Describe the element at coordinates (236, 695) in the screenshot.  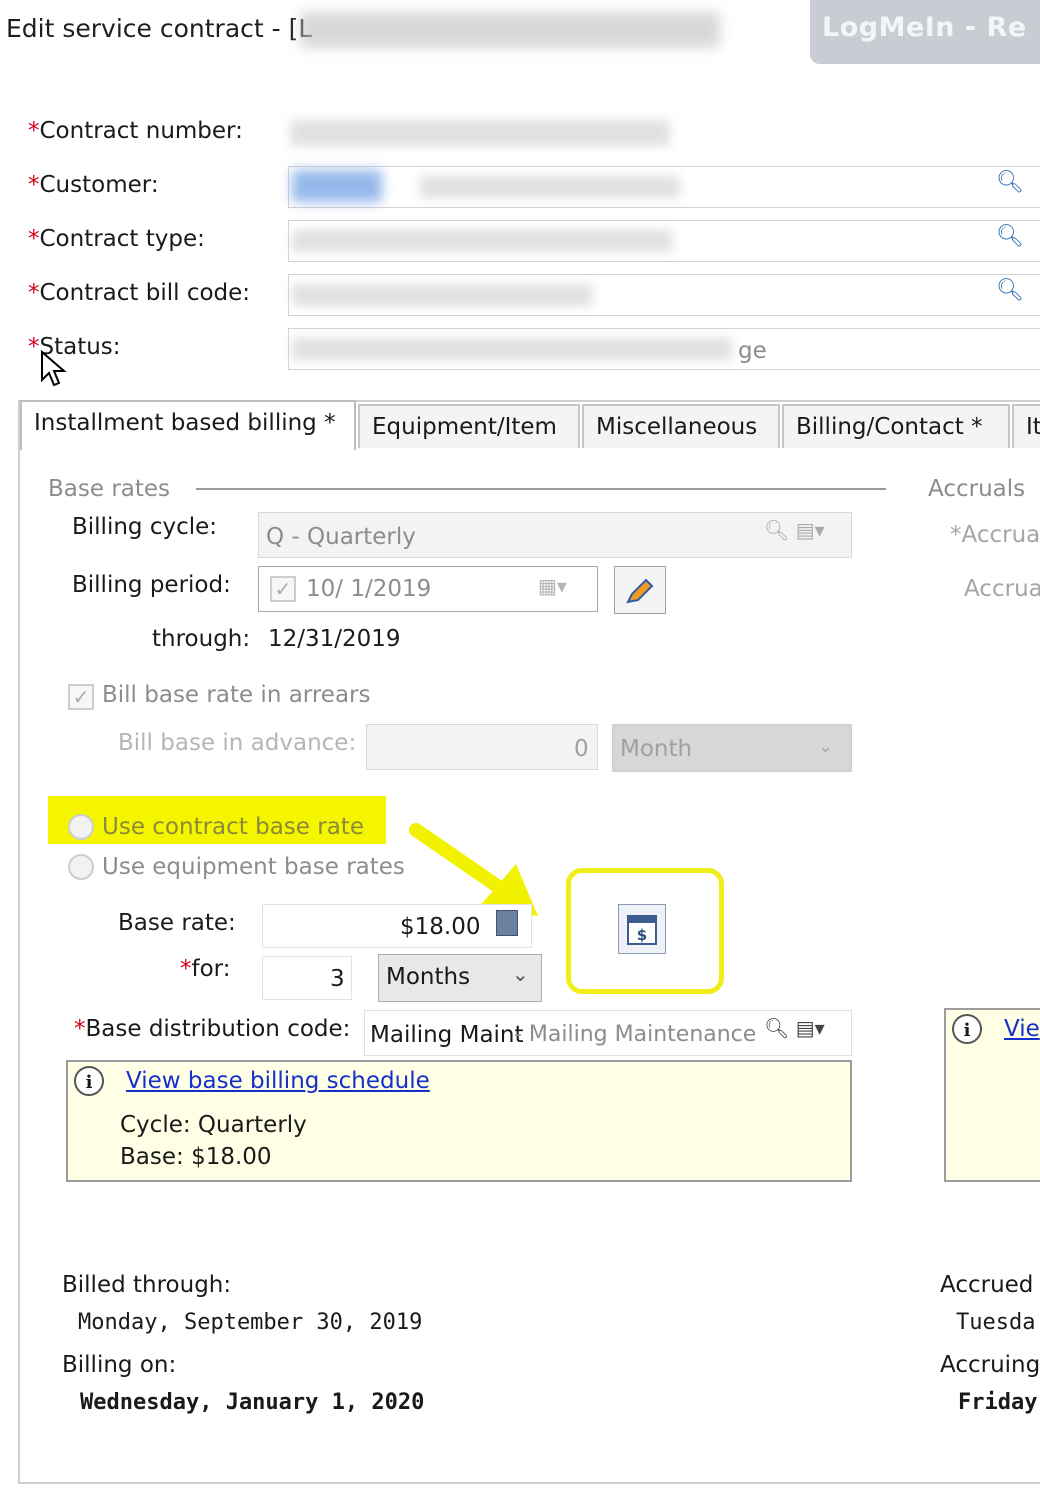
I see `bill-arrears-label: Bill base rate in arrears` at that location.